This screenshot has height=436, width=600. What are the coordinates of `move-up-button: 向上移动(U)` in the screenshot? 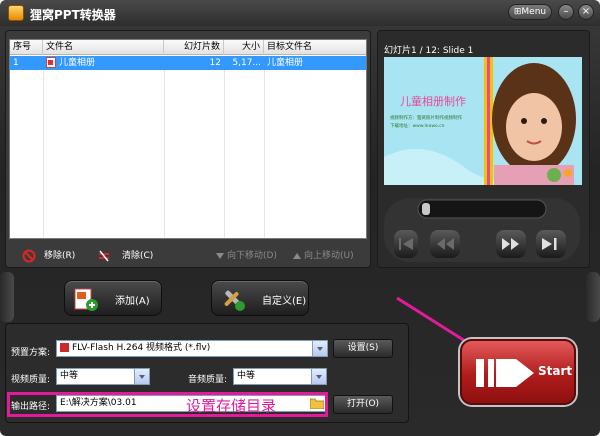 It's located at (329, 256).